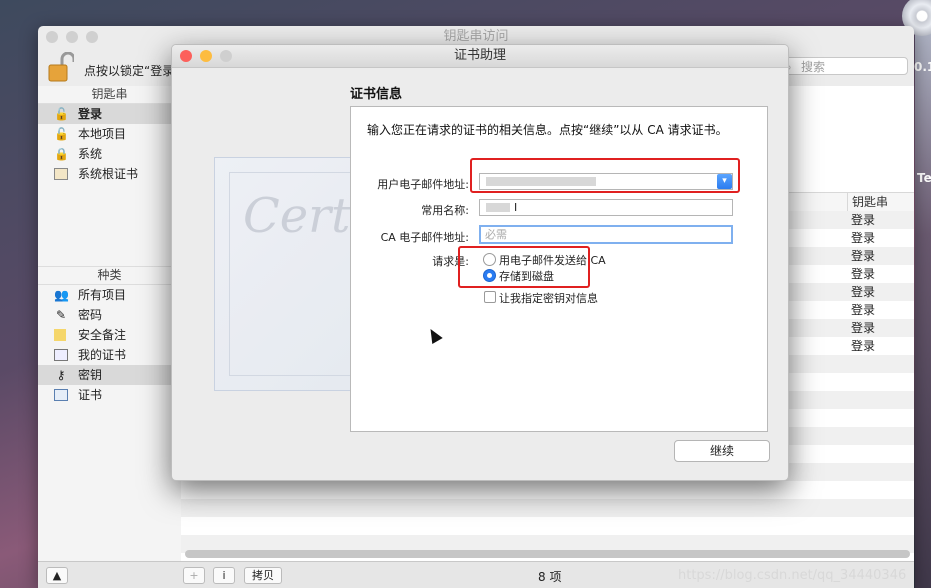  What do you see at coordinates (90, 395) in the screenshot?
I see `sidebar-item-label: 证书` at bounding box center [90, 395].